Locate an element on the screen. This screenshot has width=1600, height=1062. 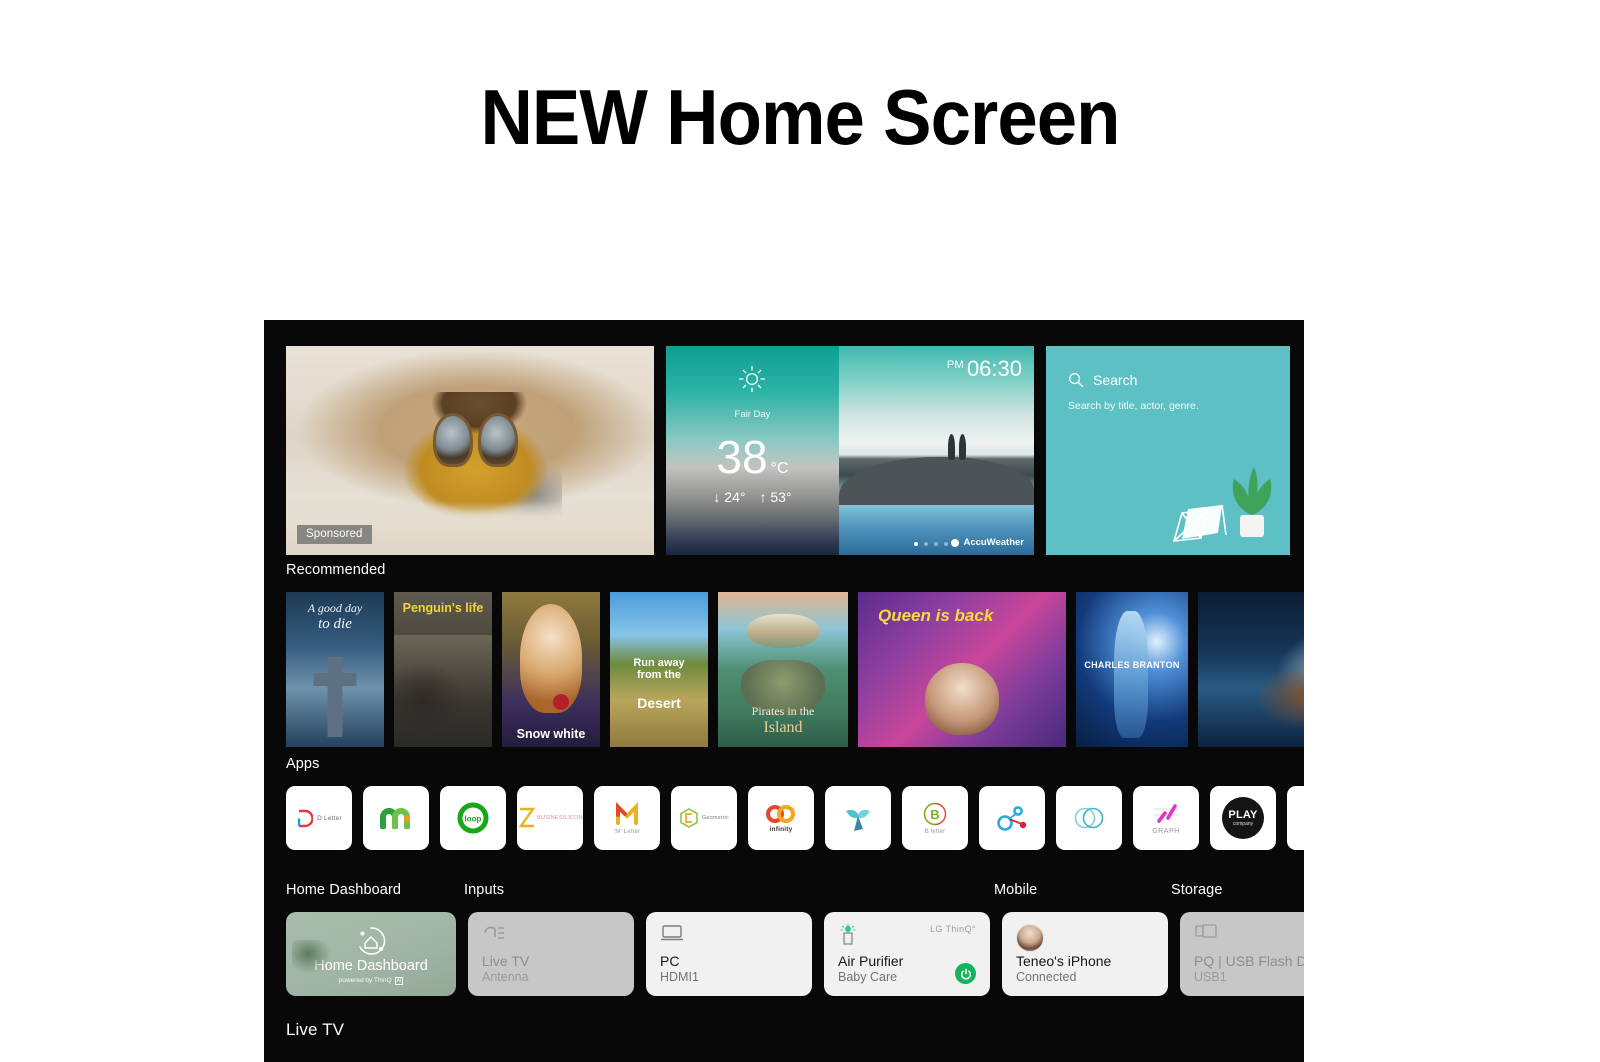
power-icon is located at coordinates (965, 973).